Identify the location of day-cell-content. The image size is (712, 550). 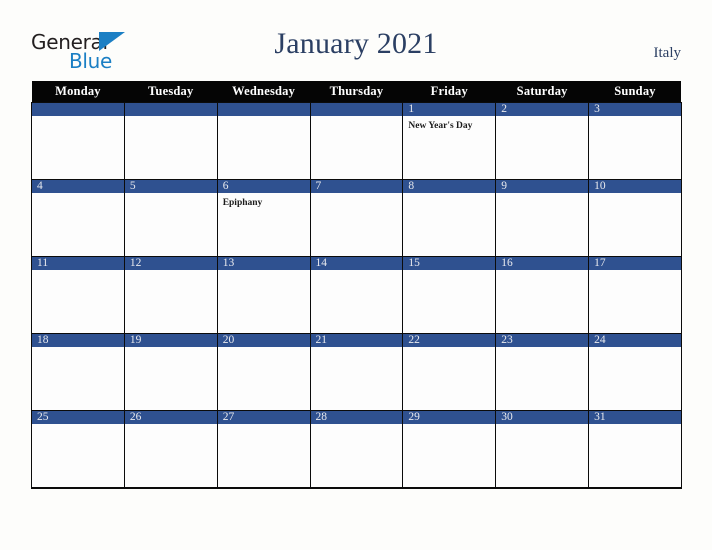
(170, 140).